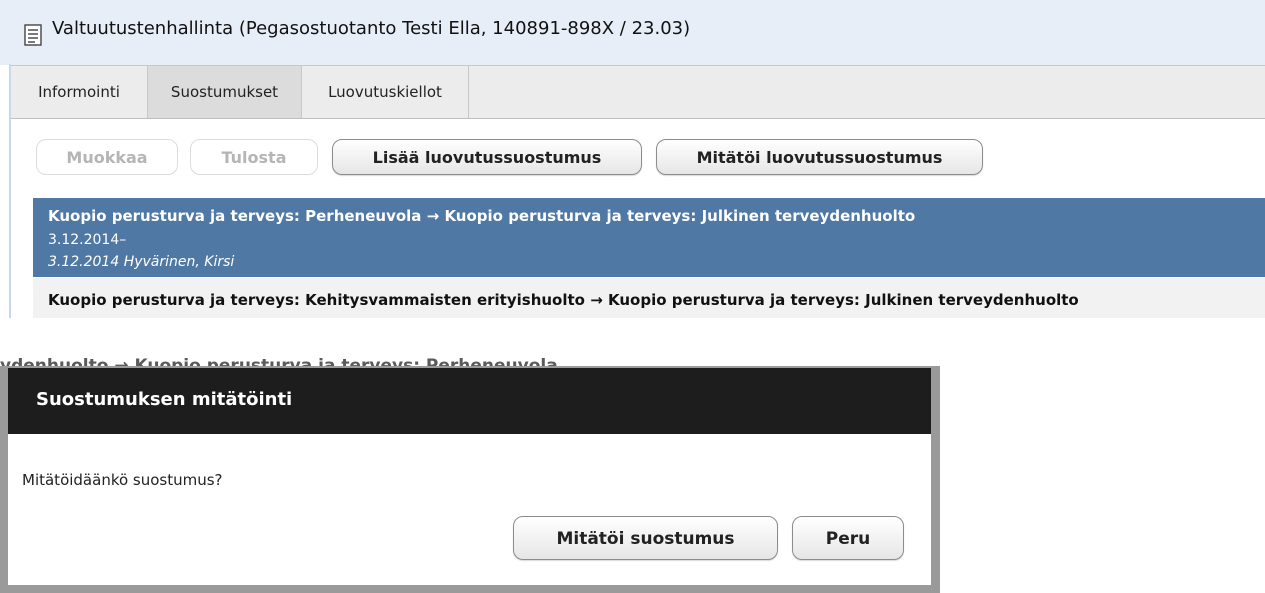  Describe the element at coordinates (141, 262) in the screenshot. I see `consent-recorded-by: 3.12.2014 Hyvärinen, Kirsi` at that location.